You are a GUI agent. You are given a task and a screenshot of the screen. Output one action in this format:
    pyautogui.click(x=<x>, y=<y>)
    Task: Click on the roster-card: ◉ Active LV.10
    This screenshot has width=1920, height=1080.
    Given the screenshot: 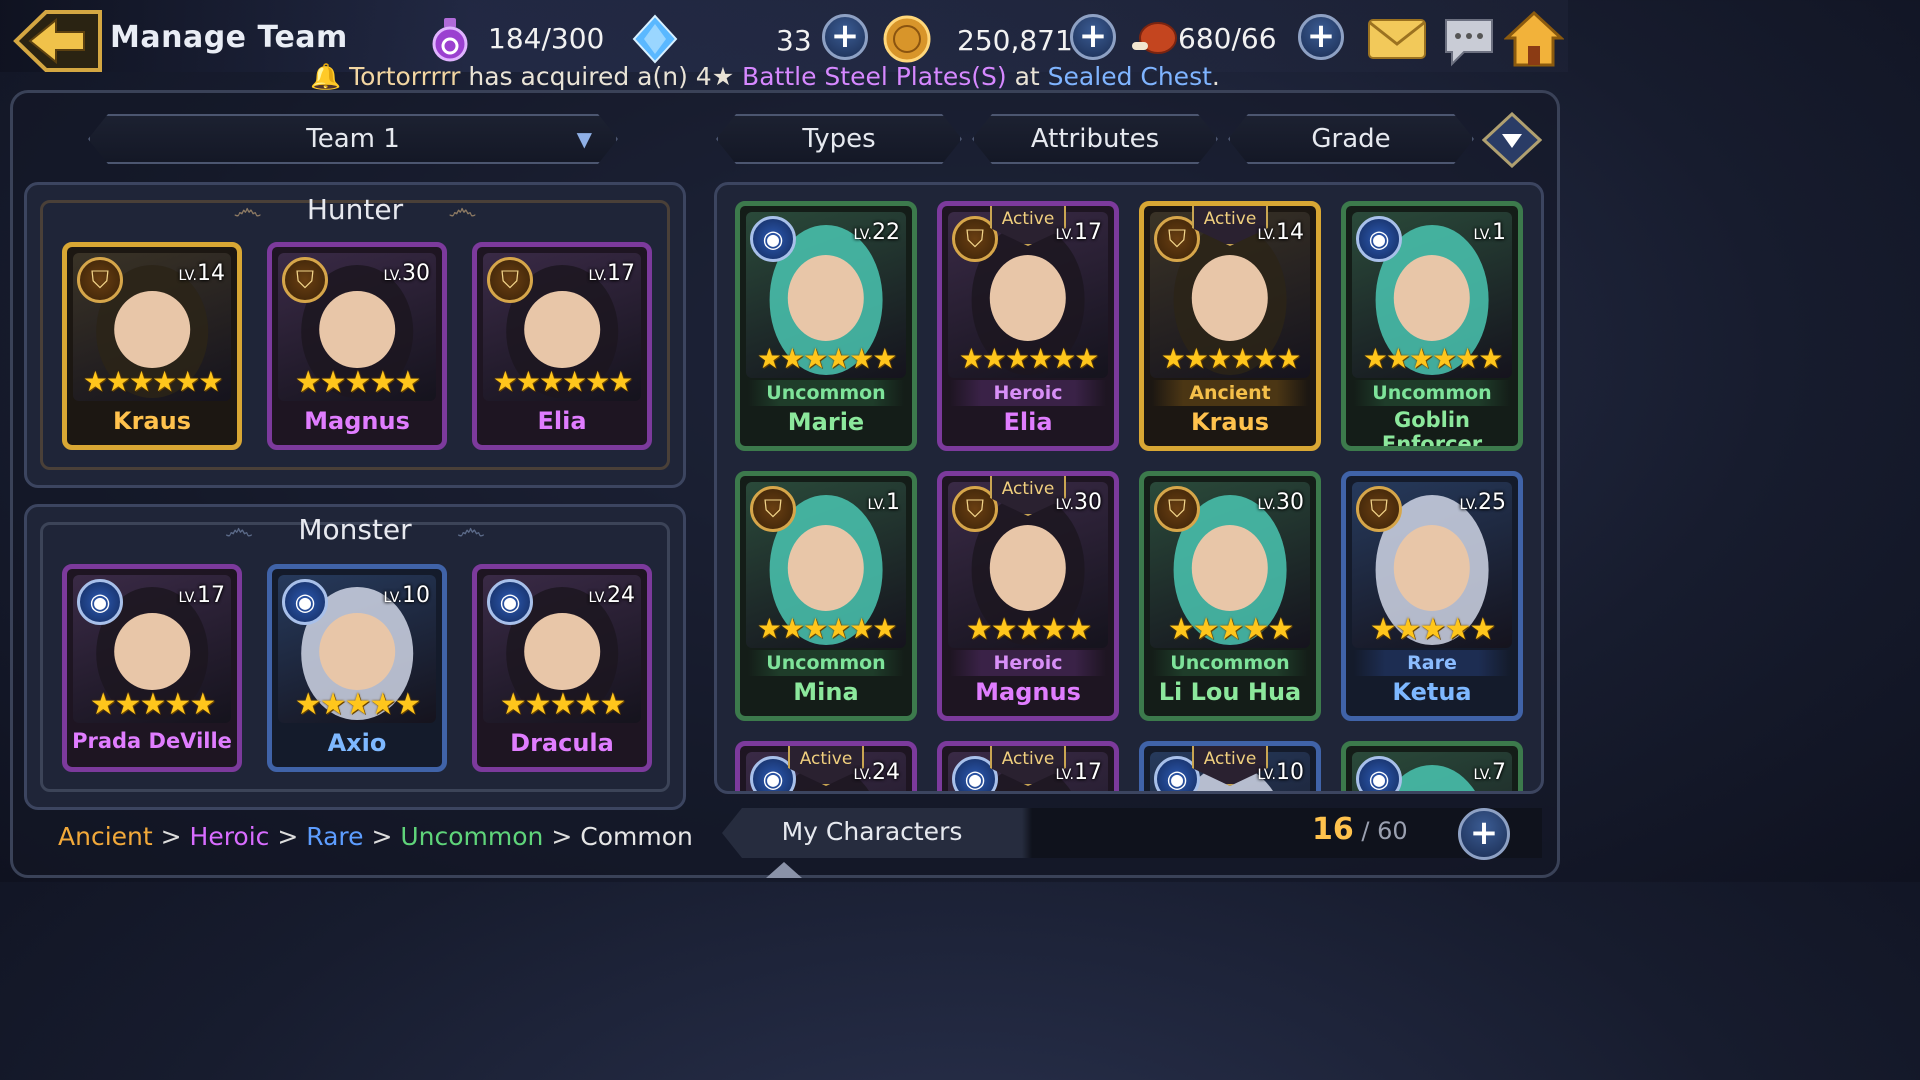 What is the action you would take?
    pyautogui.click(x=1230, y=766)
    